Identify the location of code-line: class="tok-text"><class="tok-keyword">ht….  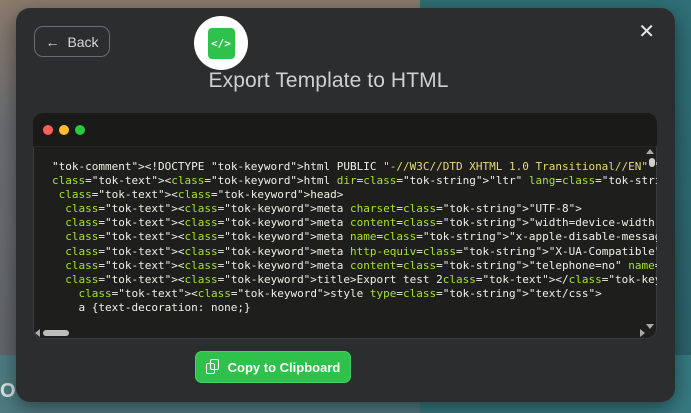
(354, 181).